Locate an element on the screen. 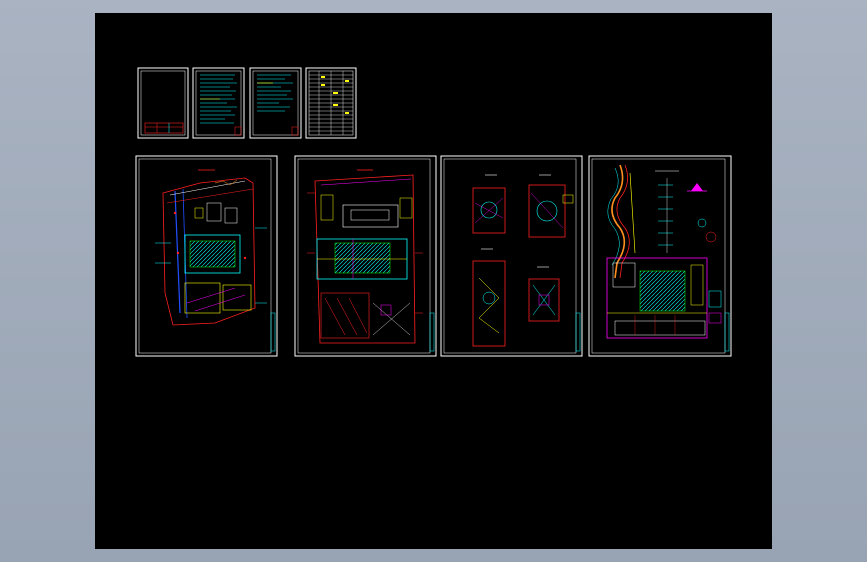  sheet-schedule is located at coordinates (331, 103).